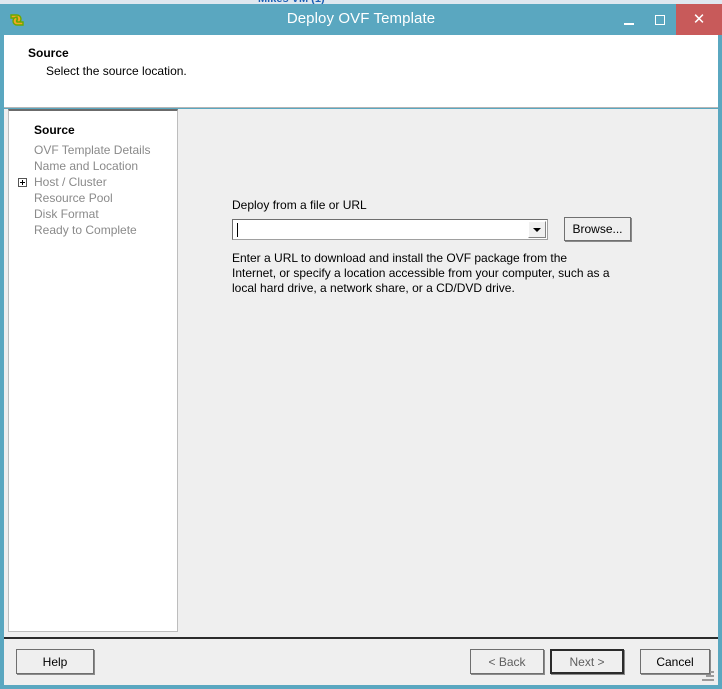 The image size is (722, 689). I want to click on close-icon: ✕, so click(699, 19).